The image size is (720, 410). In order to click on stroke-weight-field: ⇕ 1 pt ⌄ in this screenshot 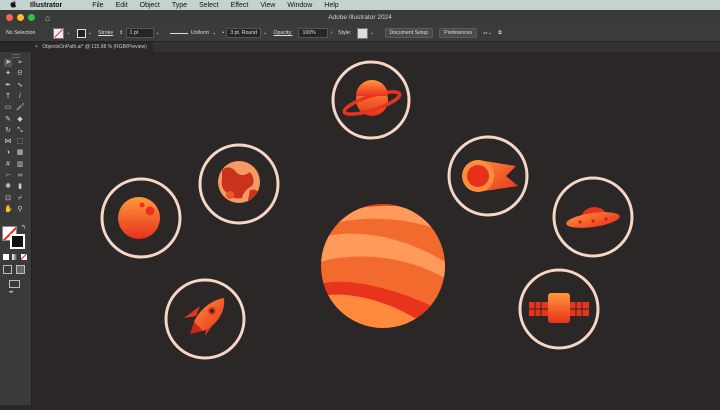, I will do `click(139, 33)`.